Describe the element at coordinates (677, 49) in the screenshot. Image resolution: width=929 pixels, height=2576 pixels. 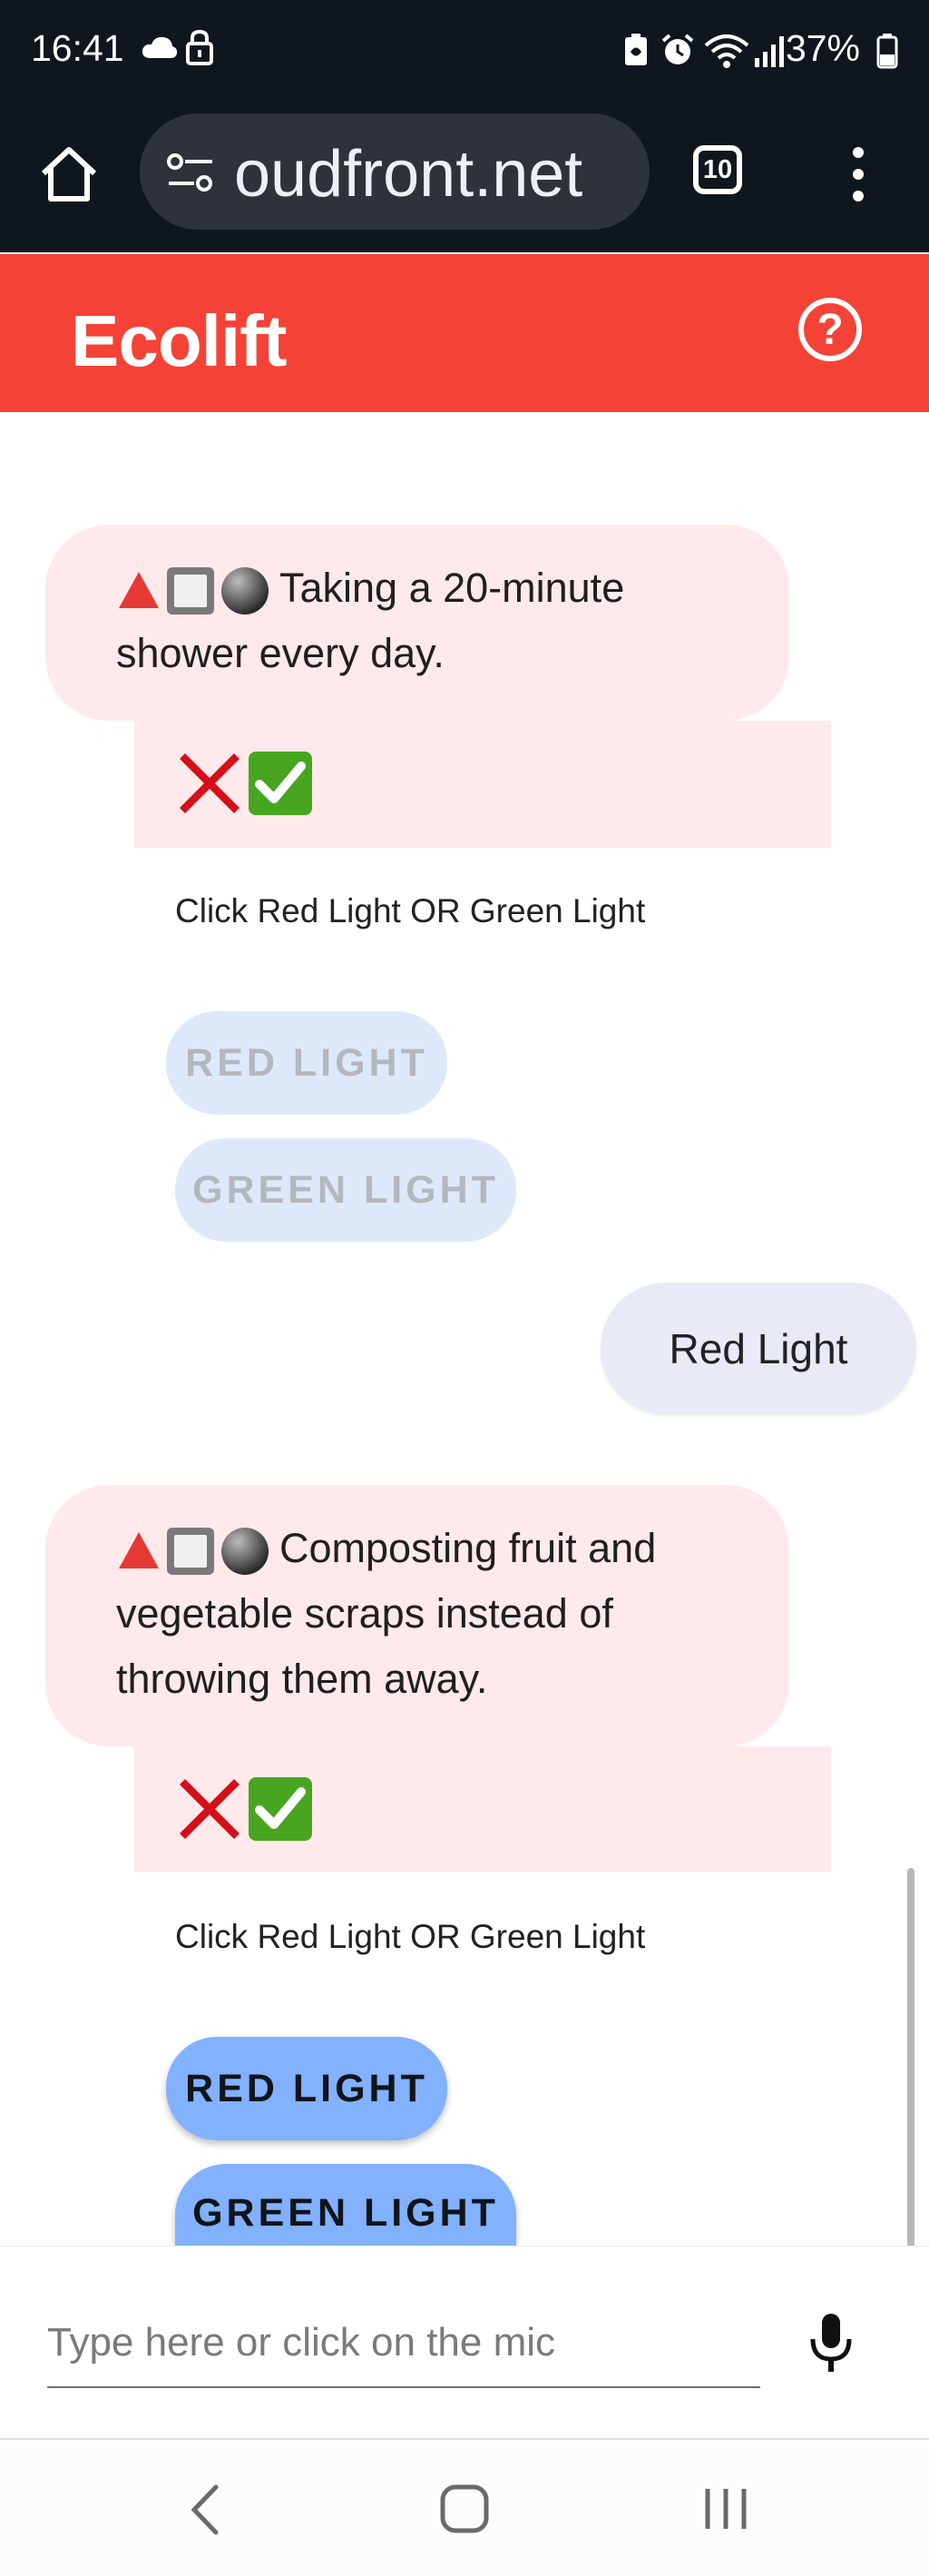
I see `alarm-icon` at that location.